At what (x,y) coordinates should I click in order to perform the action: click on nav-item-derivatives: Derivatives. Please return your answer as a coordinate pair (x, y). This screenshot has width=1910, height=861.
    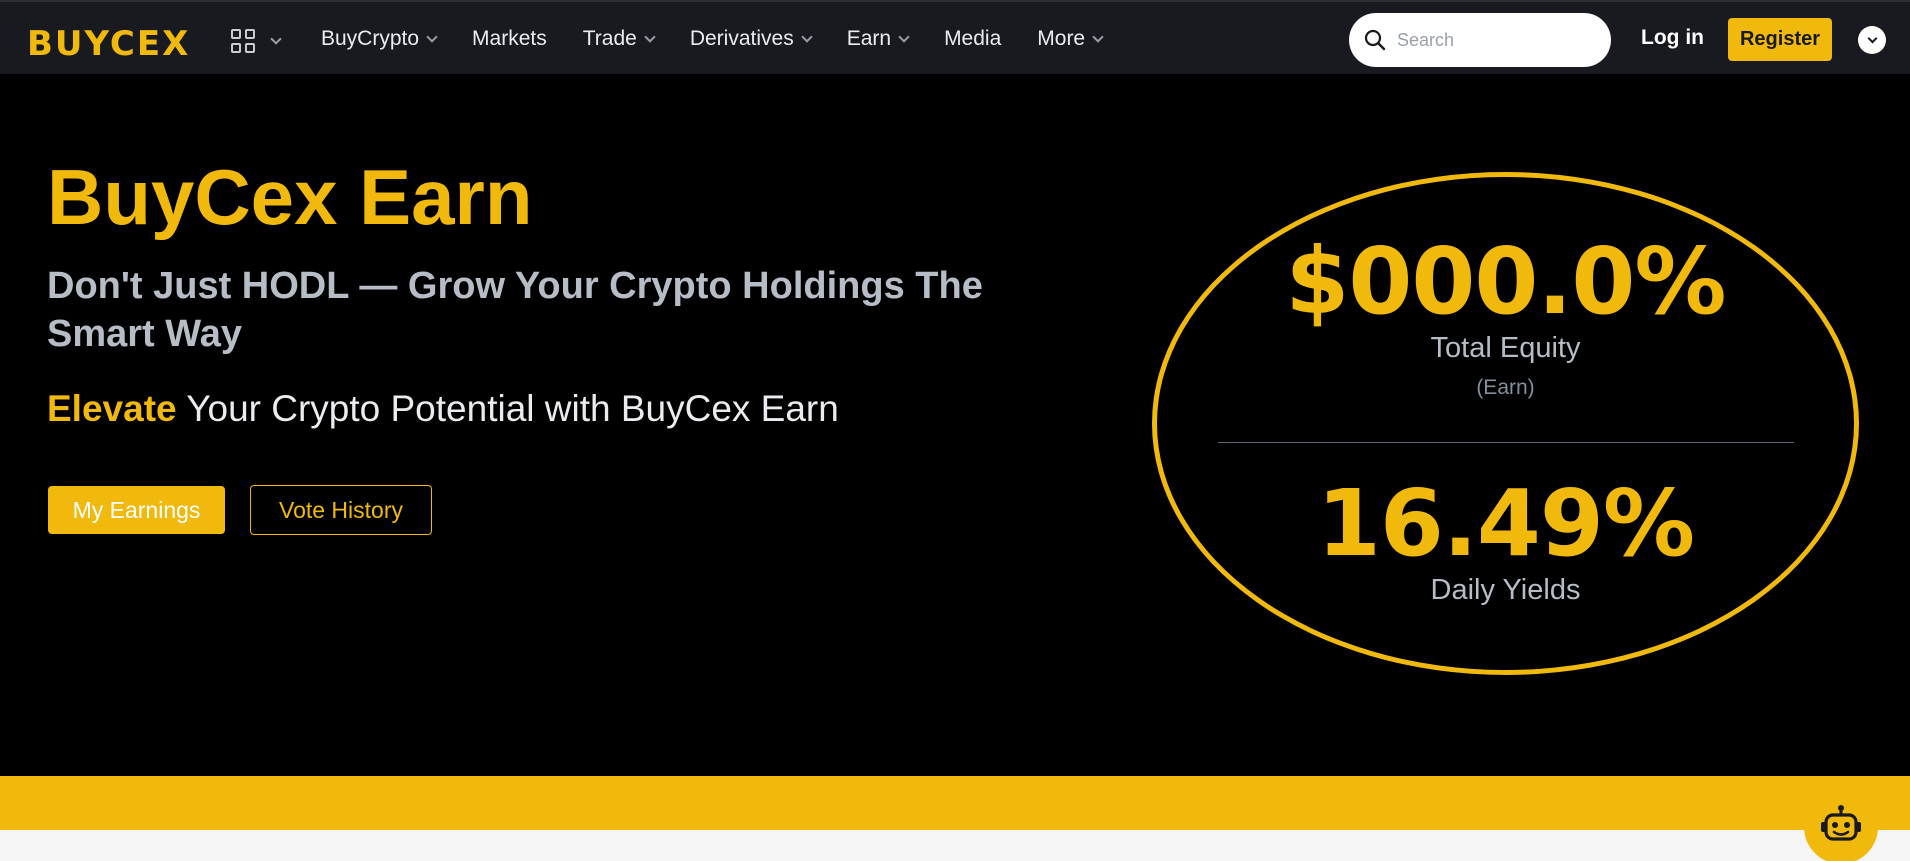
    Looking at the image, I should click on (751, 39).